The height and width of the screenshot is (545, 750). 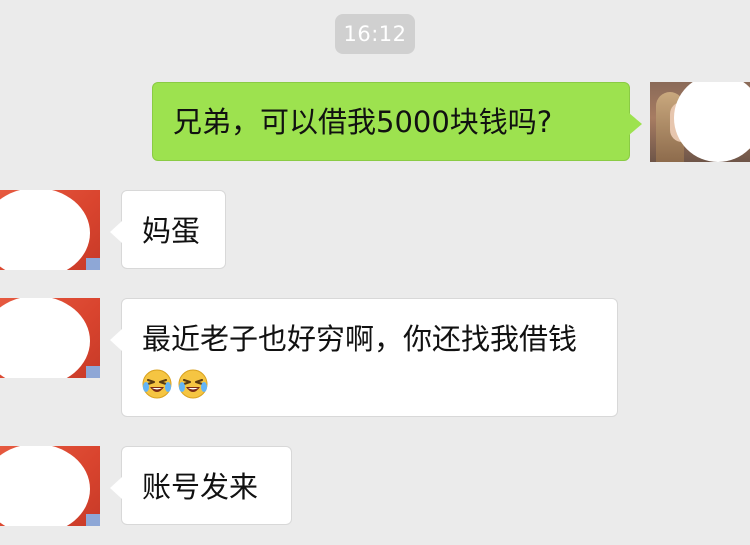 I want to click on message-text: 妈蛋, so click(x=171, y=231).